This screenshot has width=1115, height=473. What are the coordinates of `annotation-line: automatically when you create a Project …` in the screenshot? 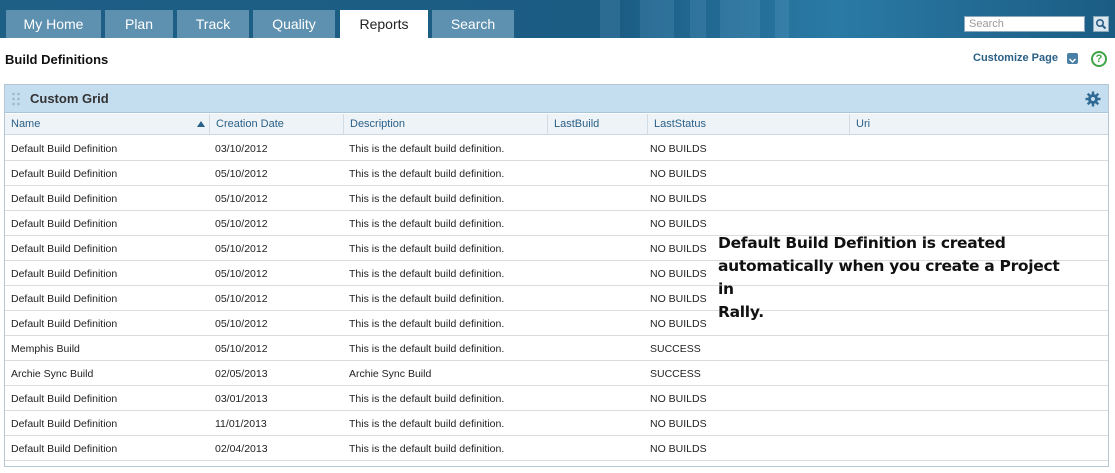 It's located at (889, 277).